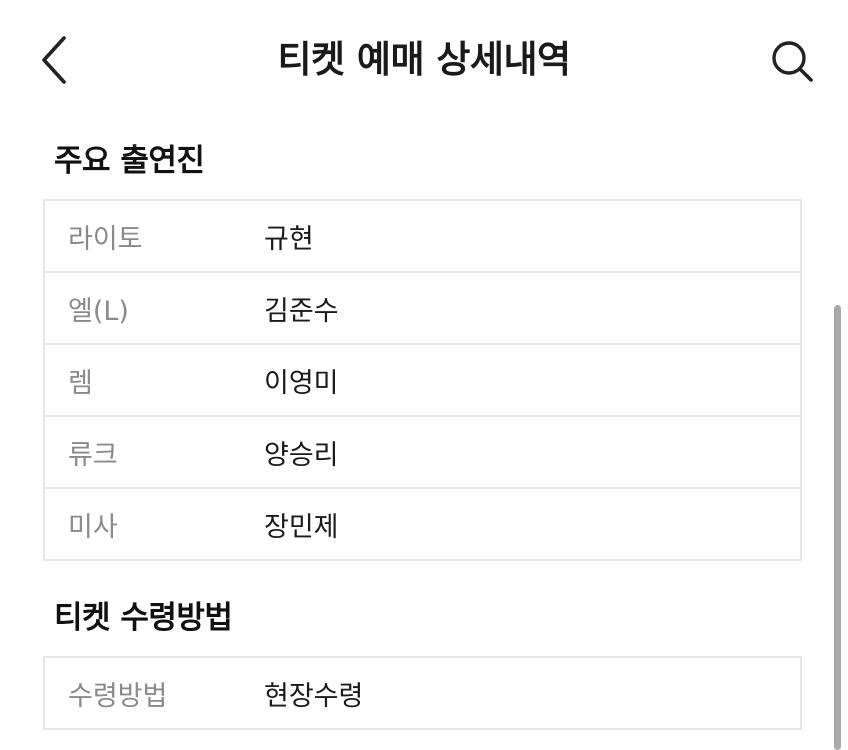 The height and width of the screenshot is (750, 848). What do you see at coordinates (314, 696) in the screenshot?
I see `pickup-method-value: 현장수령` at bounding box center [314, 696].